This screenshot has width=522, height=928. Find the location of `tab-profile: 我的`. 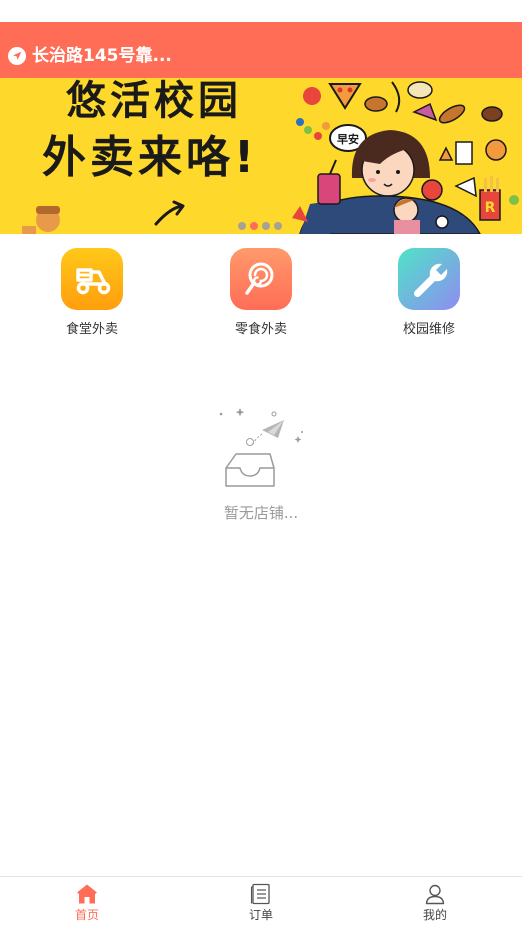

tab-profile: 我的 is located at coordinates (435, 902).